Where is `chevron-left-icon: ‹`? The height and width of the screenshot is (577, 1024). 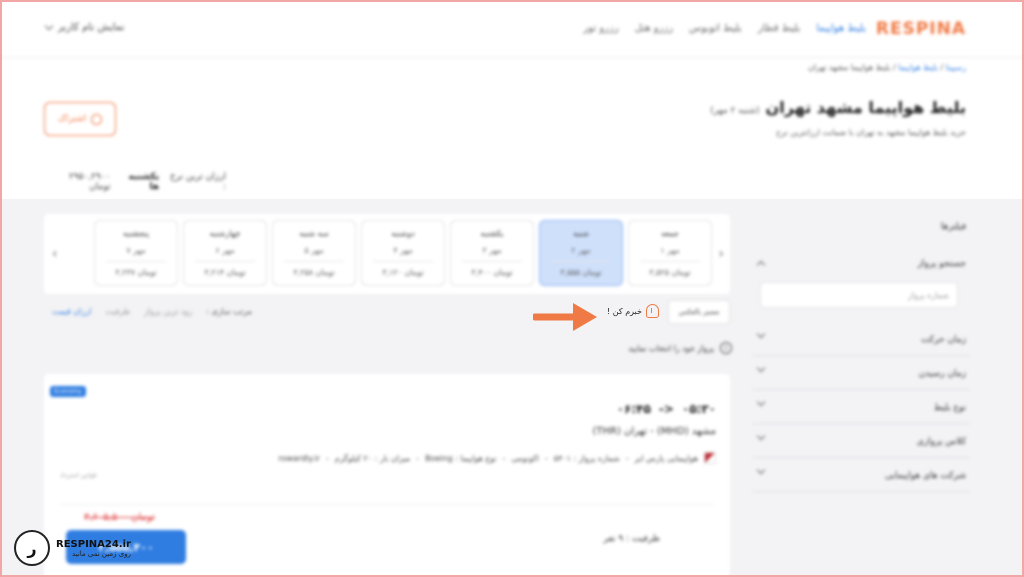
chevron-left-icon: ‹ is located at coordinates (55, 254).